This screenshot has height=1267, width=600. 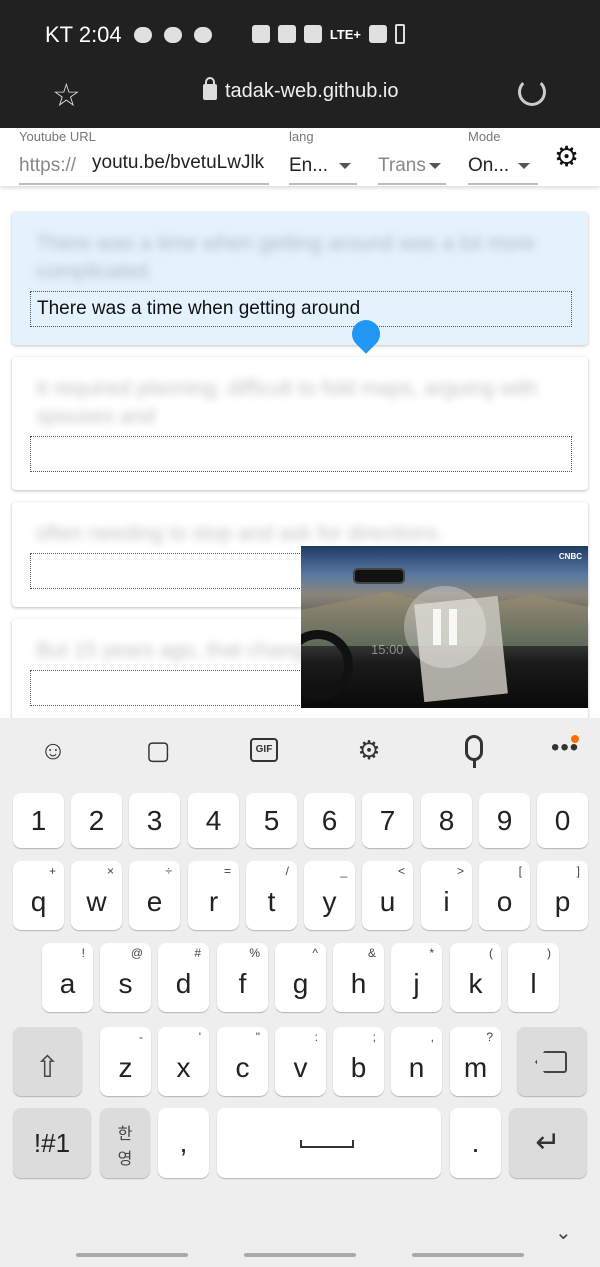 I want to click on key-j: * j, so click(x=416, y=977).